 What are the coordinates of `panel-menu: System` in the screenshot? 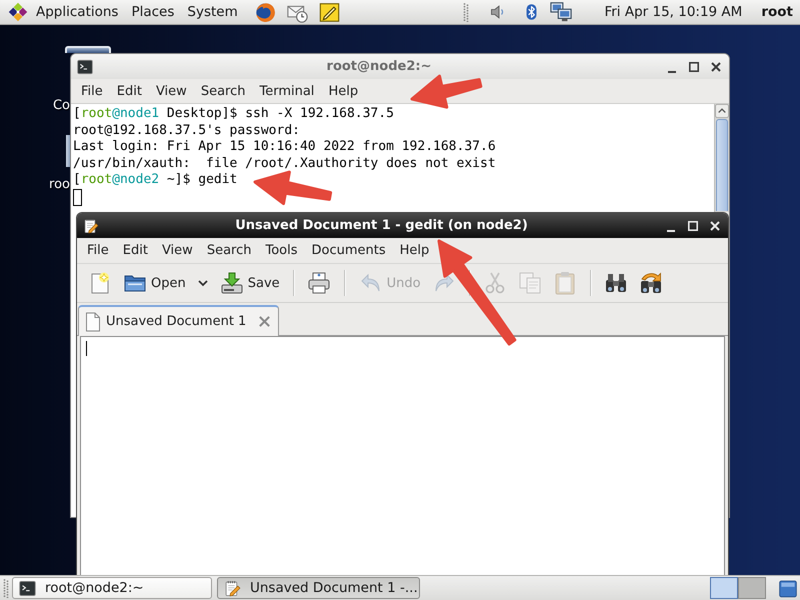 It's located at (212, 12).